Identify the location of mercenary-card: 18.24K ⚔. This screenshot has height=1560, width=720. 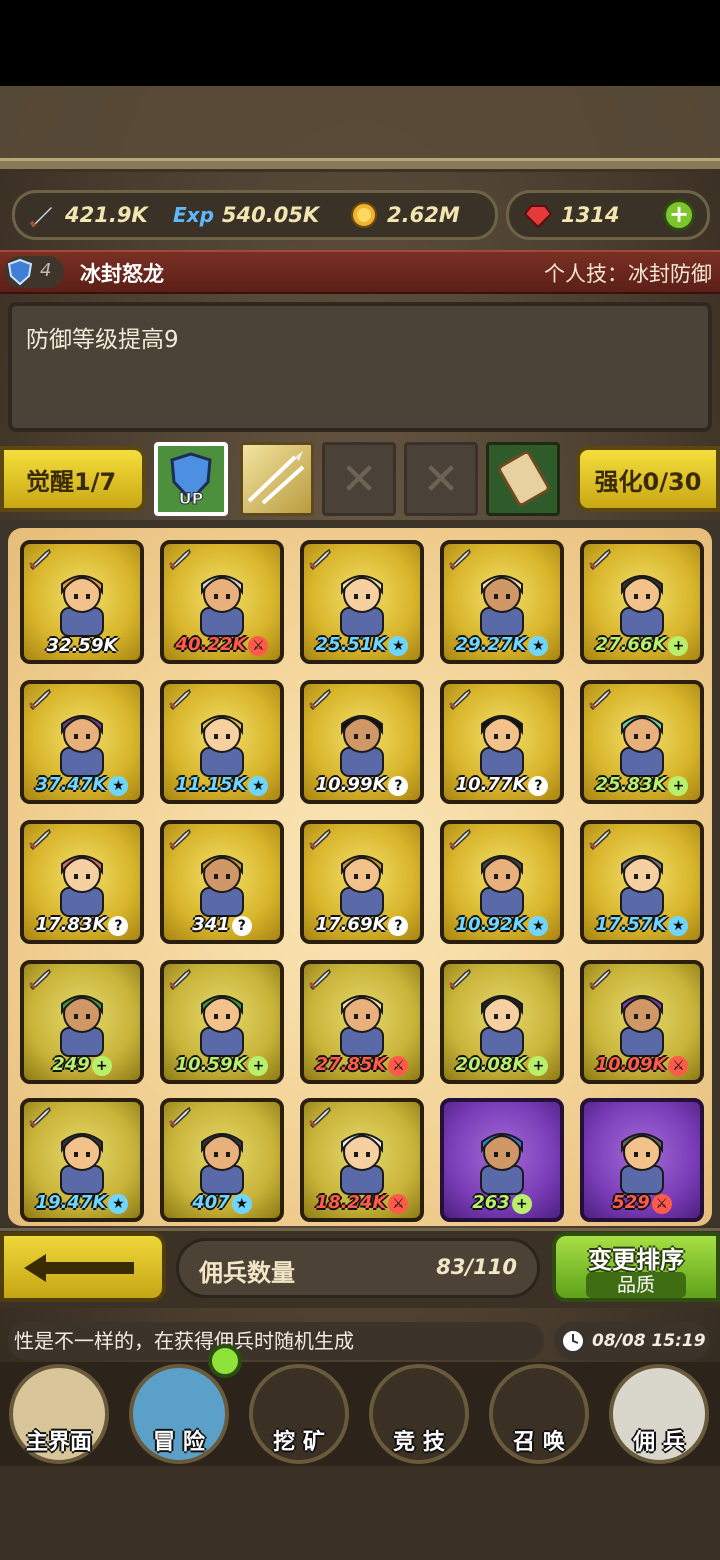
(362, 1160).